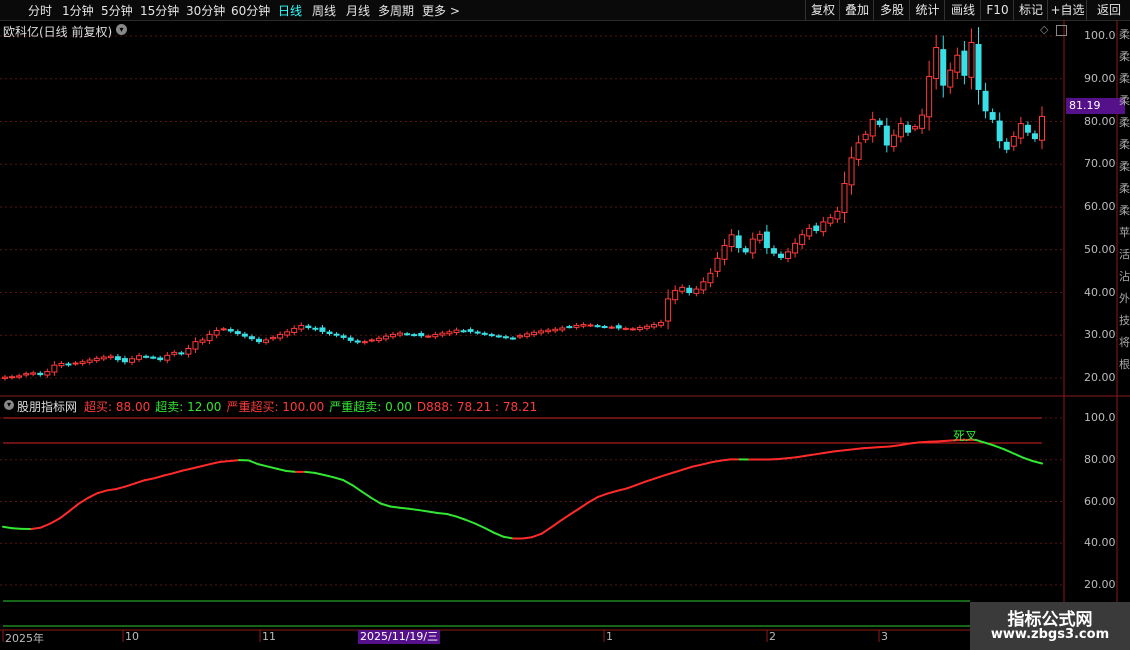 This screenshot has height=650, width=1130. I want to click on timeframe-tab-8: 月线, so click(358, 10).